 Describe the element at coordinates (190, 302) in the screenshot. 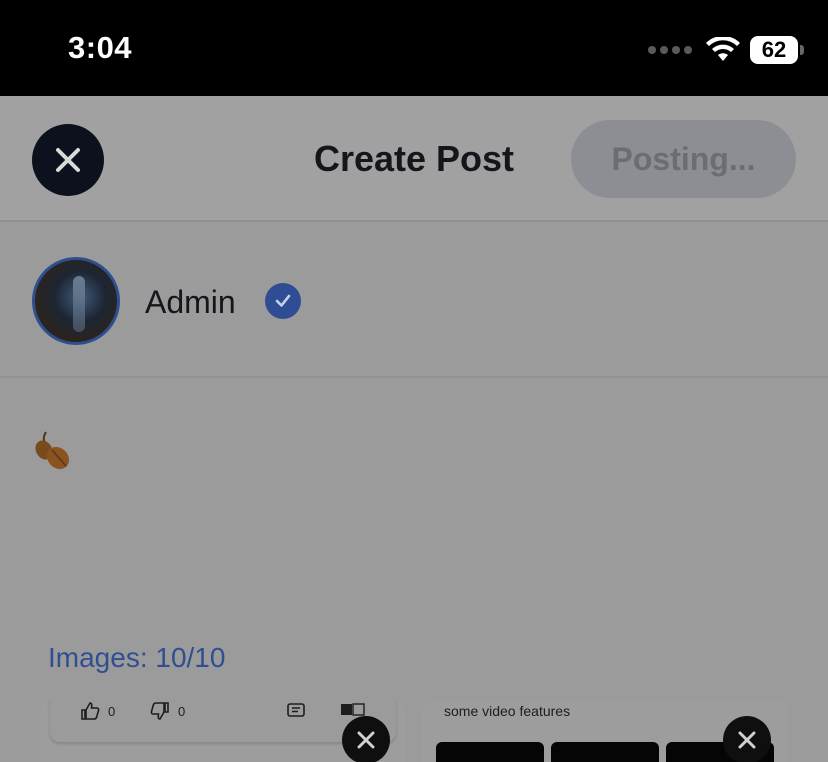

I see `author-name: Admin` at that location.